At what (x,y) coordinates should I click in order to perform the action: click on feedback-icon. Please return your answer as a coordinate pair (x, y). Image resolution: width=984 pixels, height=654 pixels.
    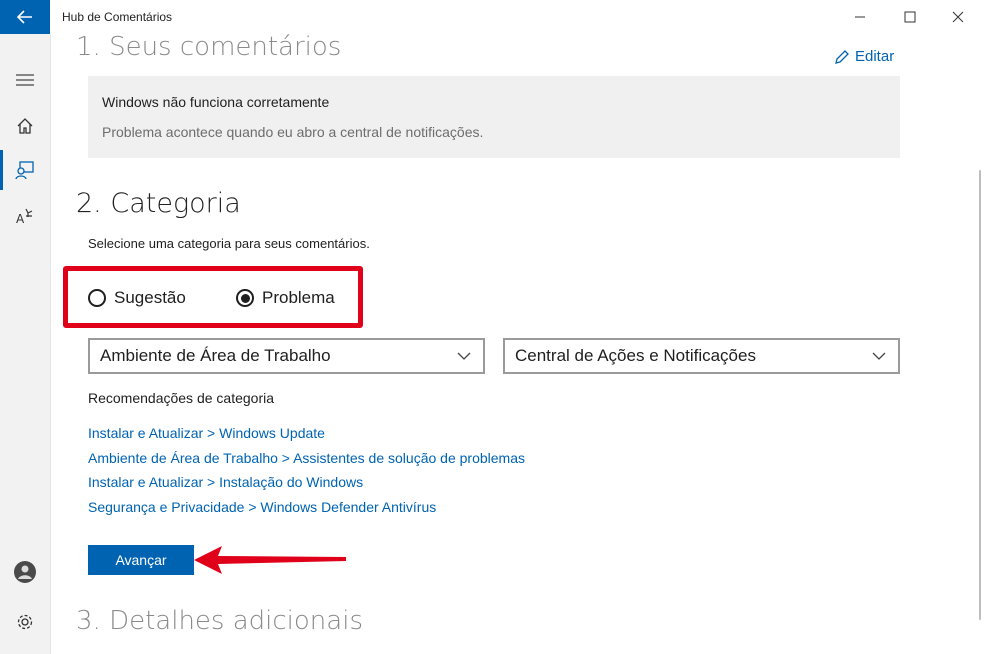
    Looking at the image, I should click on (24, 170).